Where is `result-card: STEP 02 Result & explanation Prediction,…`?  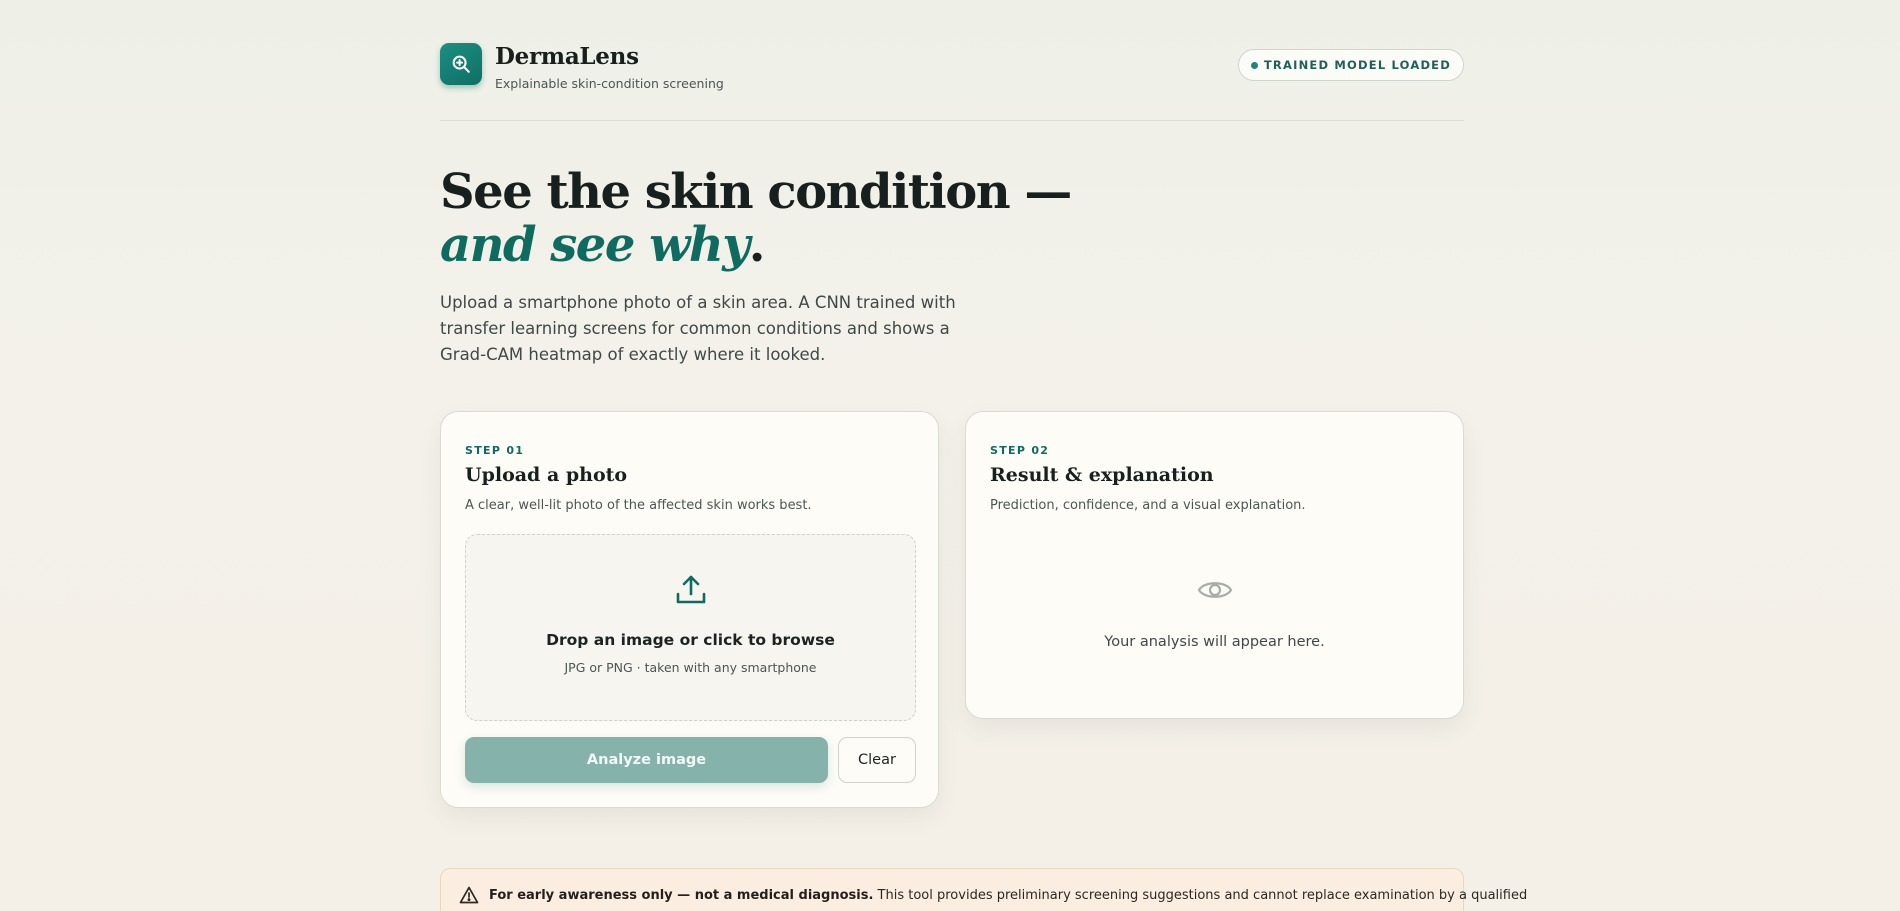 result-card: STEP 02 Result & explanation Prediction,… is located at coordinates (1214, 565).